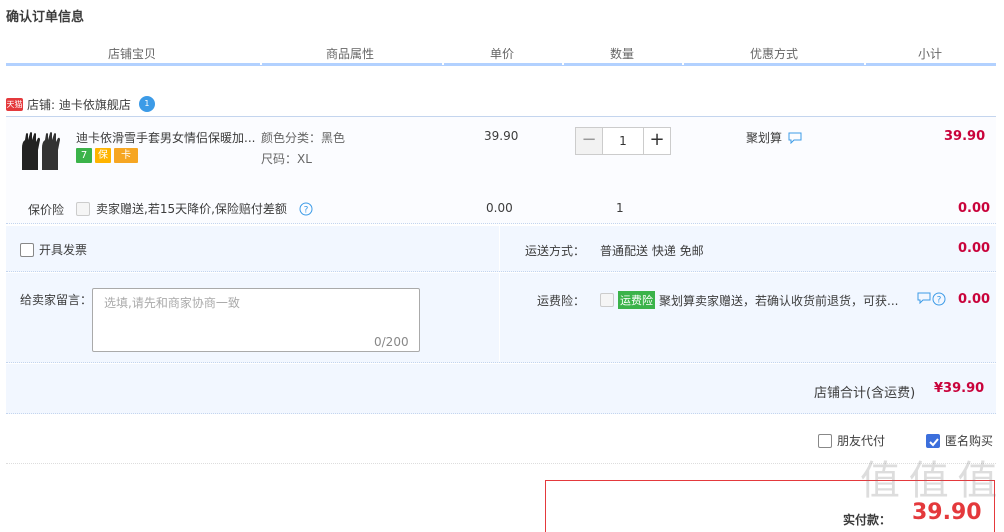  I want to click on freight-icons: ?, so click(931, 299).